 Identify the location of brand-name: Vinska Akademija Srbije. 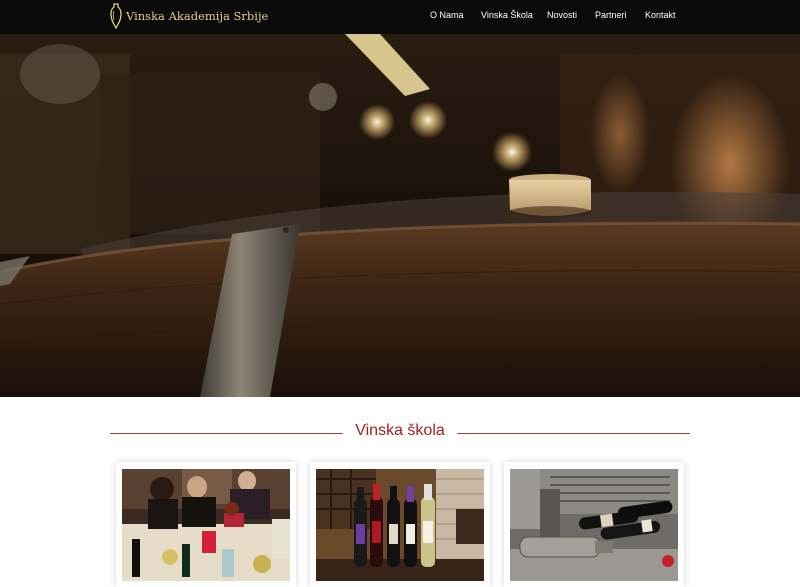
(197, 16).